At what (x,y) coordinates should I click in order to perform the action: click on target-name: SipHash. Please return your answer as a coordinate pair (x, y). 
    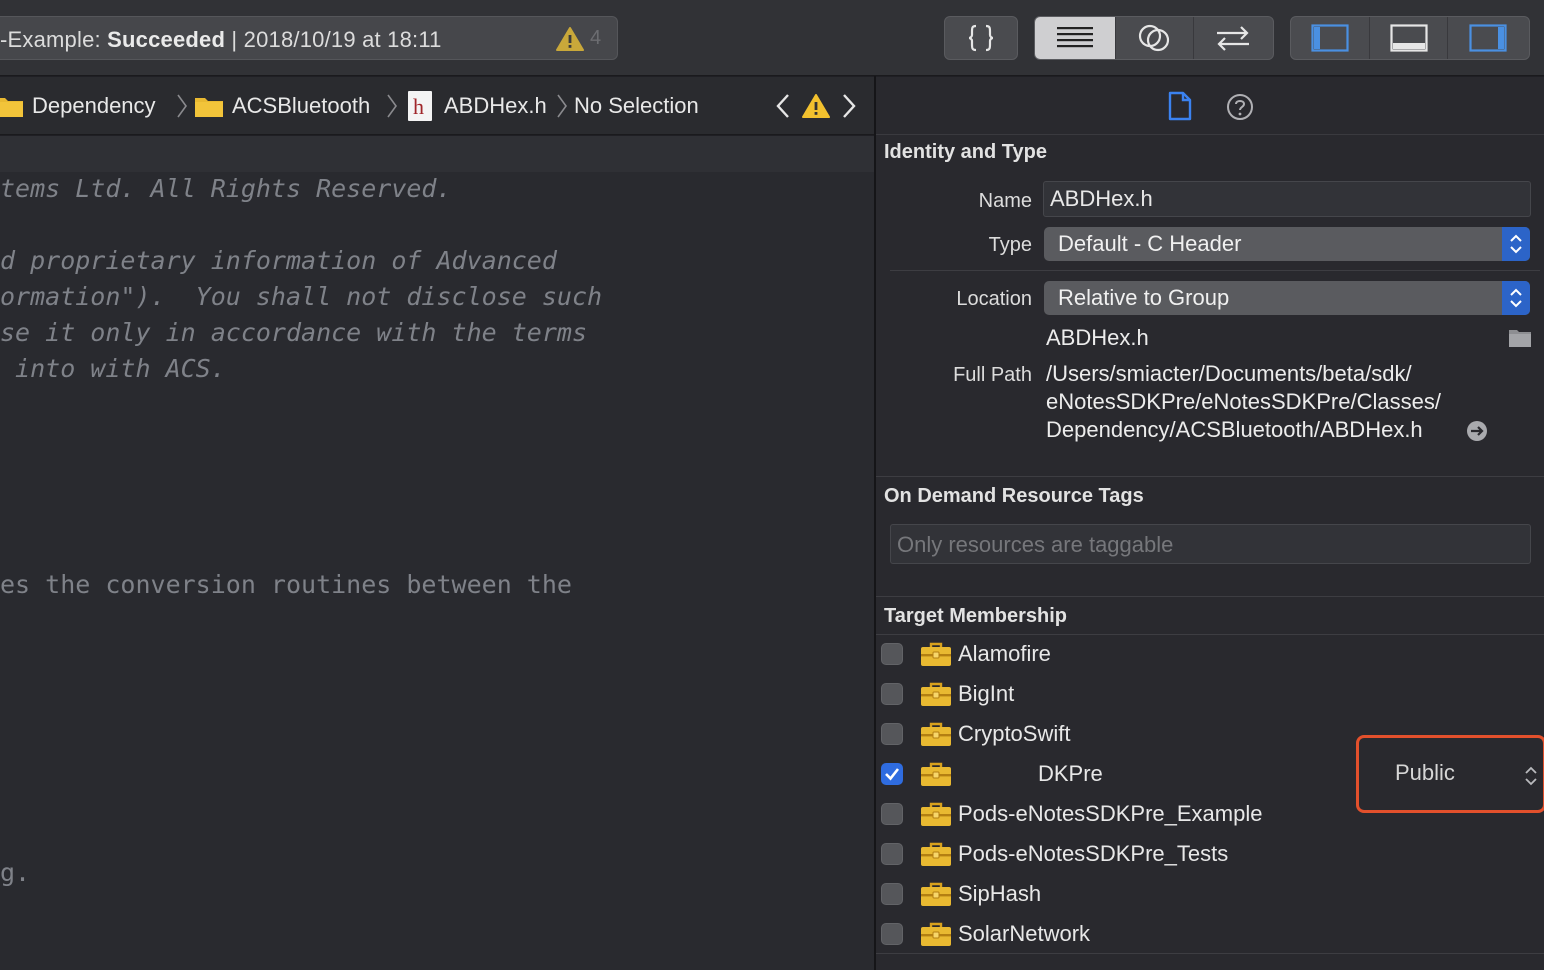
    Looking at the image, I should click on (1000, 893).